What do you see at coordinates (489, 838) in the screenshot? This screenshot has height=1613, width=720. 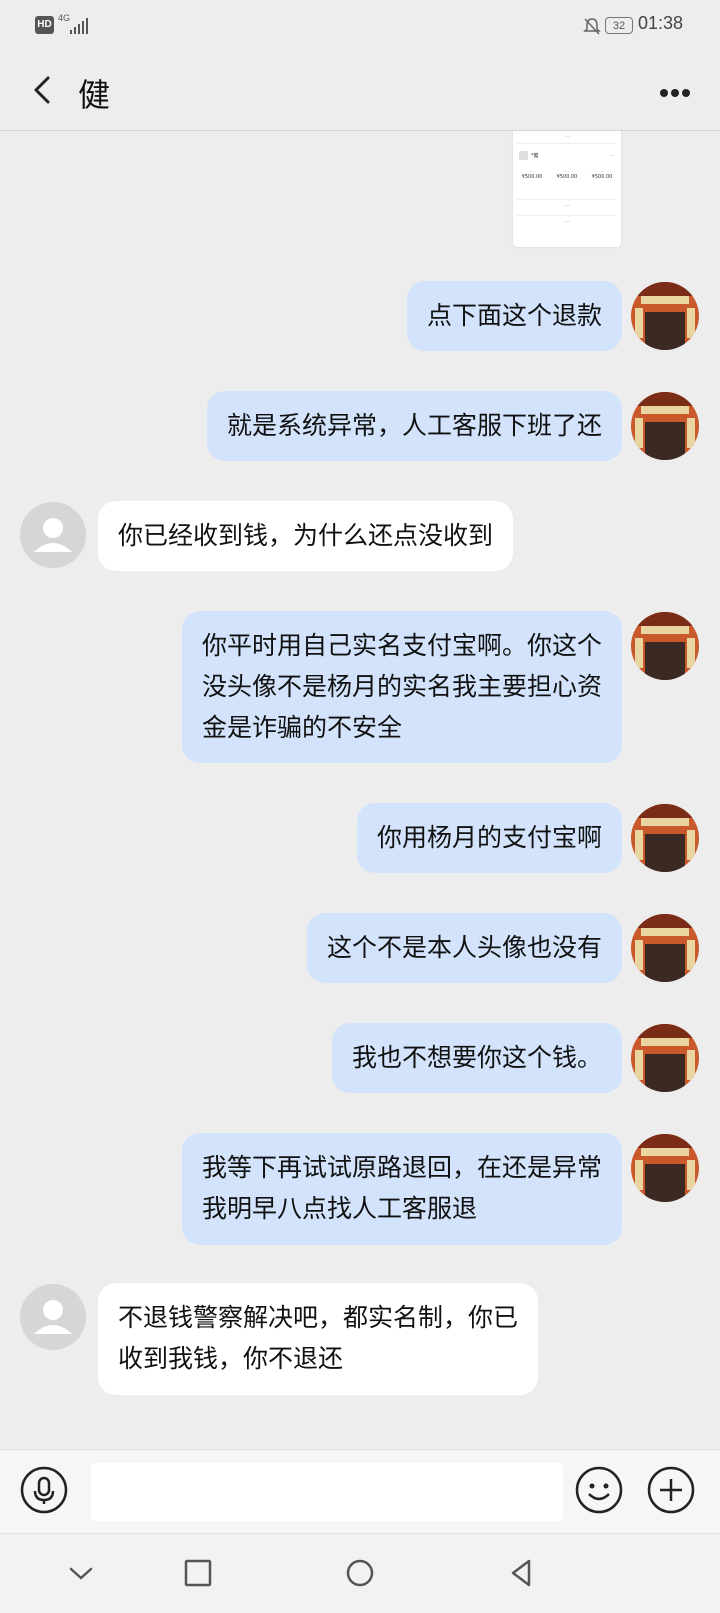 I see `outgoing-message: 你用杨月的支付宝啊` at bounding box center [489, 838].